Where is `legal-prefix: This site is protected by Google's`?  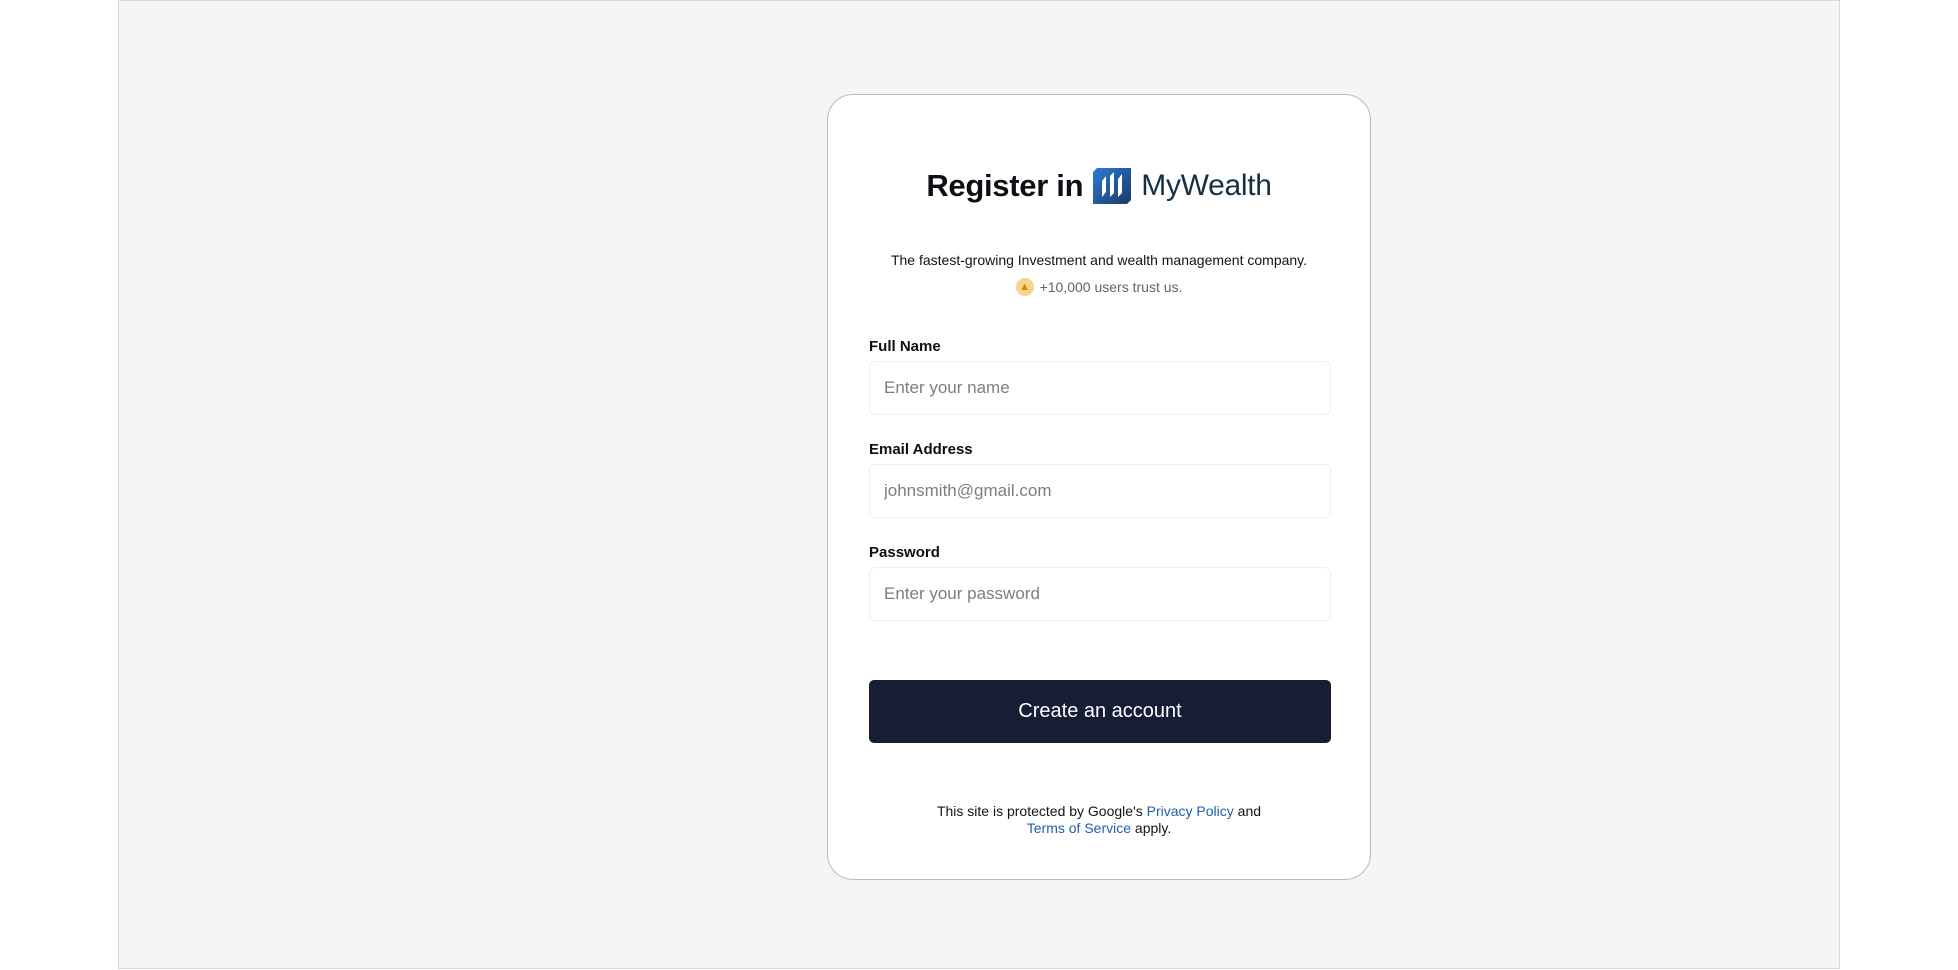
legal-prefix: This site is protected by Google's is located at coordinates (1039, 811).